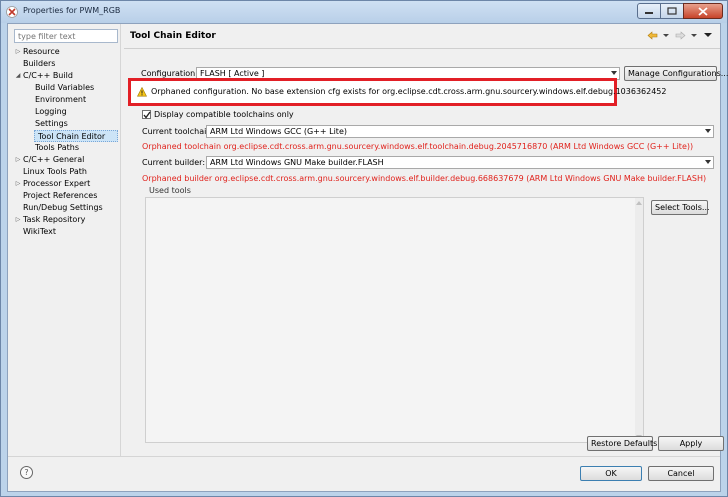 The width and height of the screenshot is (728, 497). What do you see at coordinates (224, 114) in the screenshot?
I see `display-compatible-label: Display compatible toolchains only` at bounding box center [224, 114].